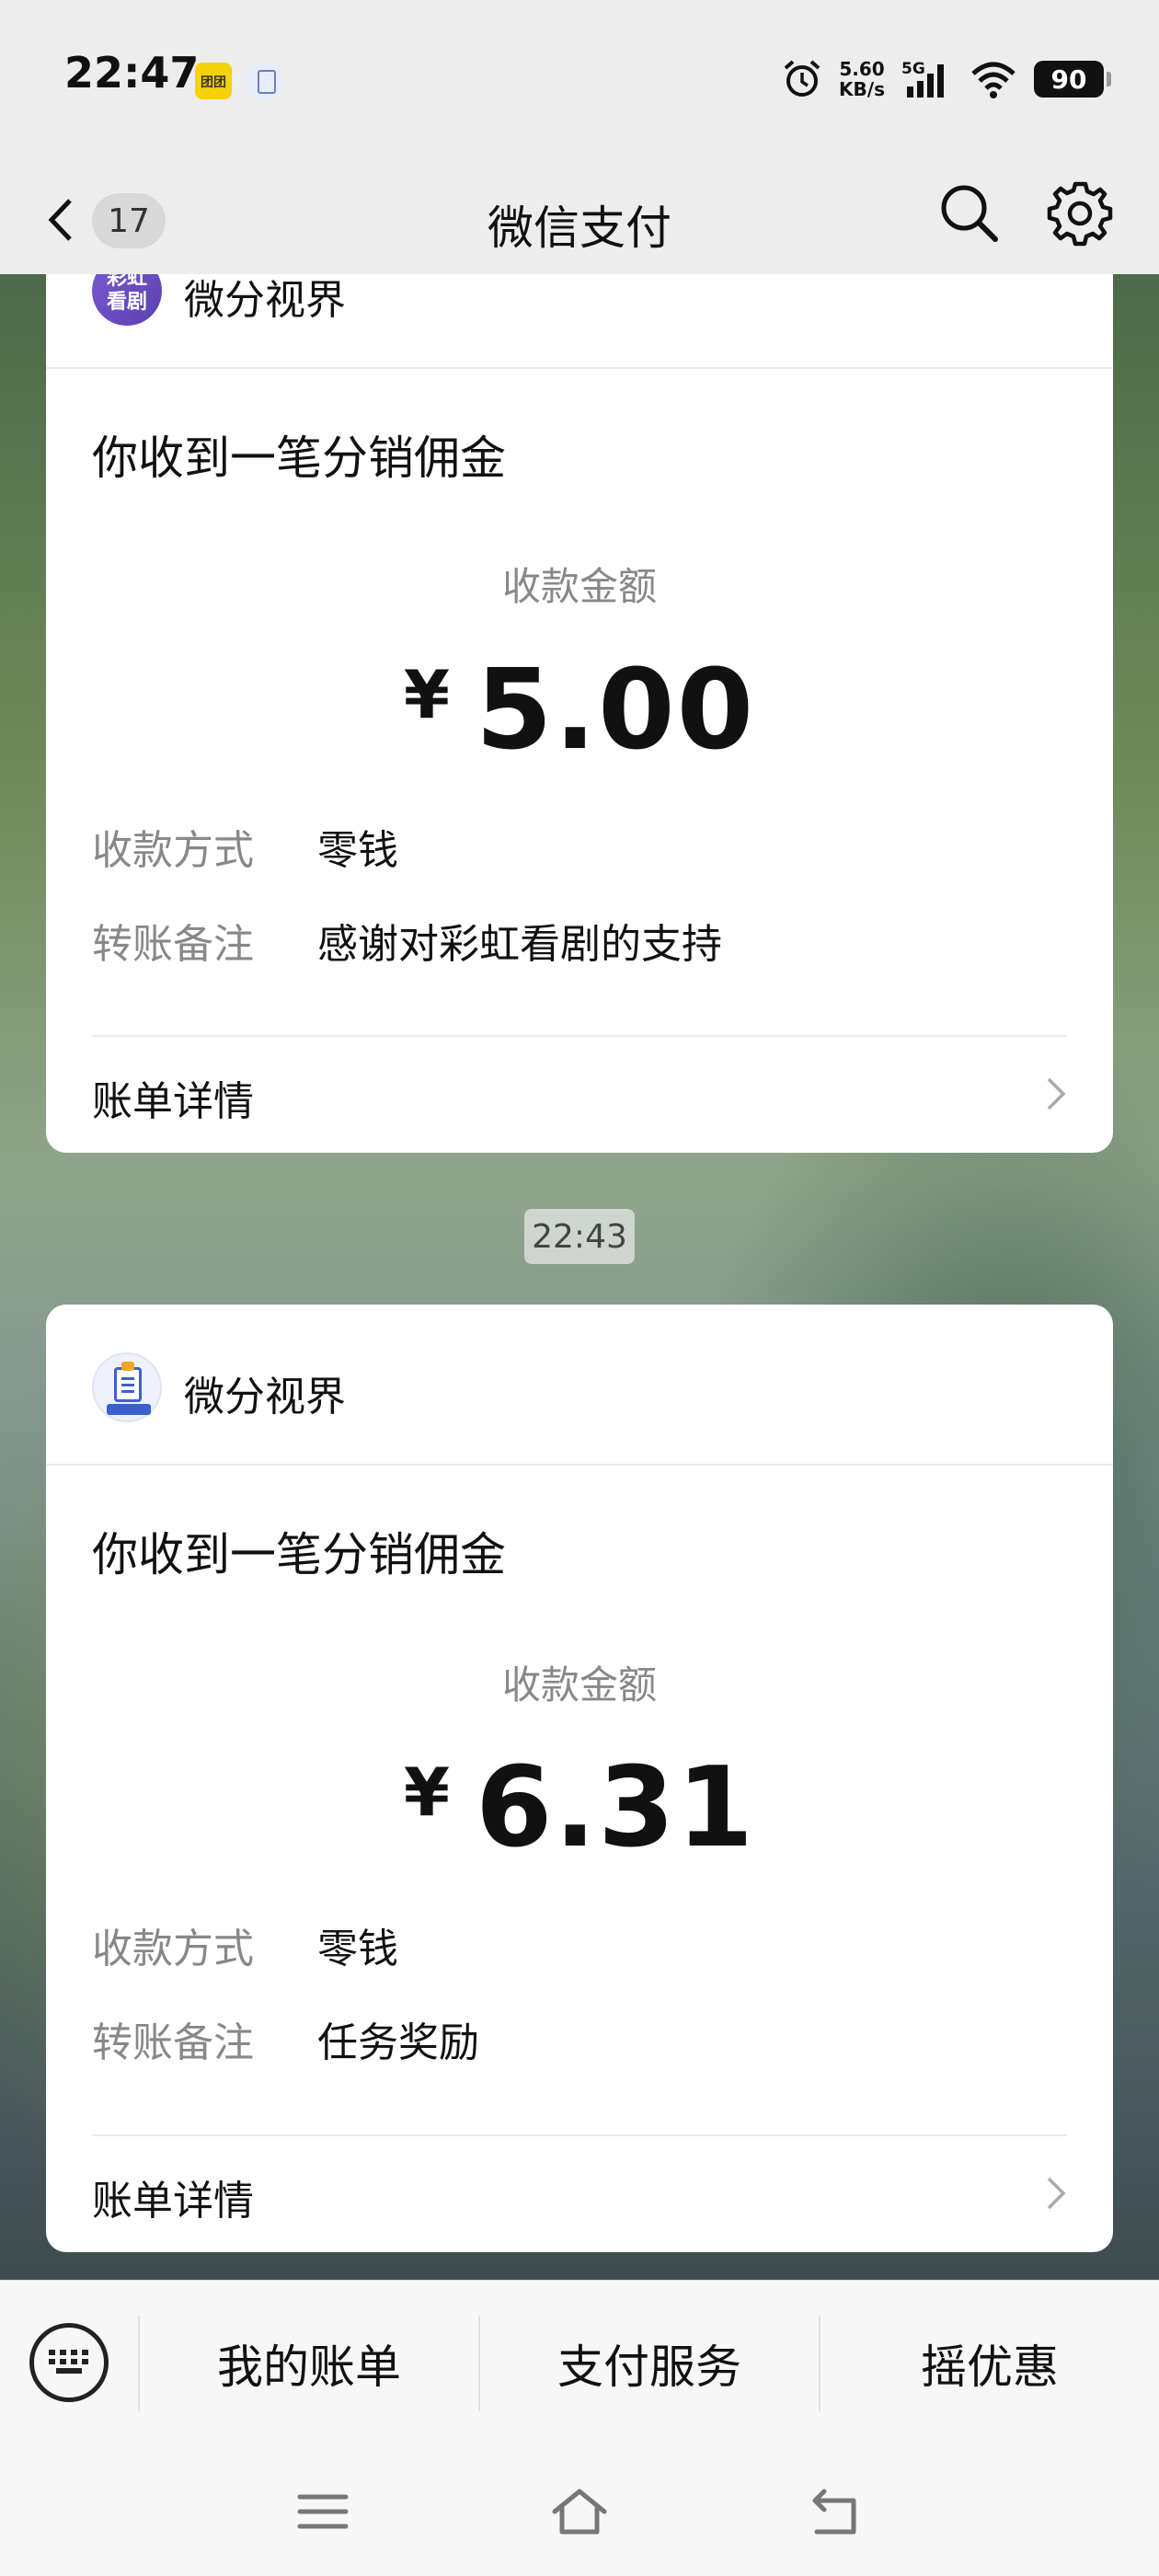 Image resolution: width=1159 pixels, height=2576 pixels. I want to click on transfer-note-value: 感谢对彩虹看剧的支持, so click(519, 945).